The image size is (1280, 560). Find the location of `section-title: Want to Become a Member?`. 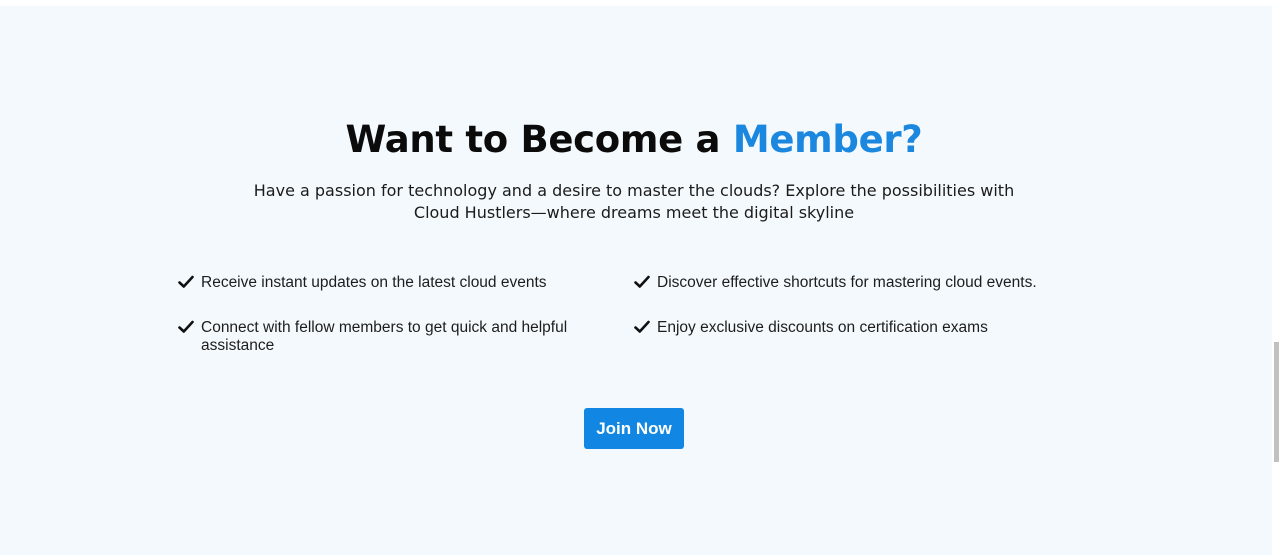

section-title: Want to Become a Member? is located at coordinates (634, 140).